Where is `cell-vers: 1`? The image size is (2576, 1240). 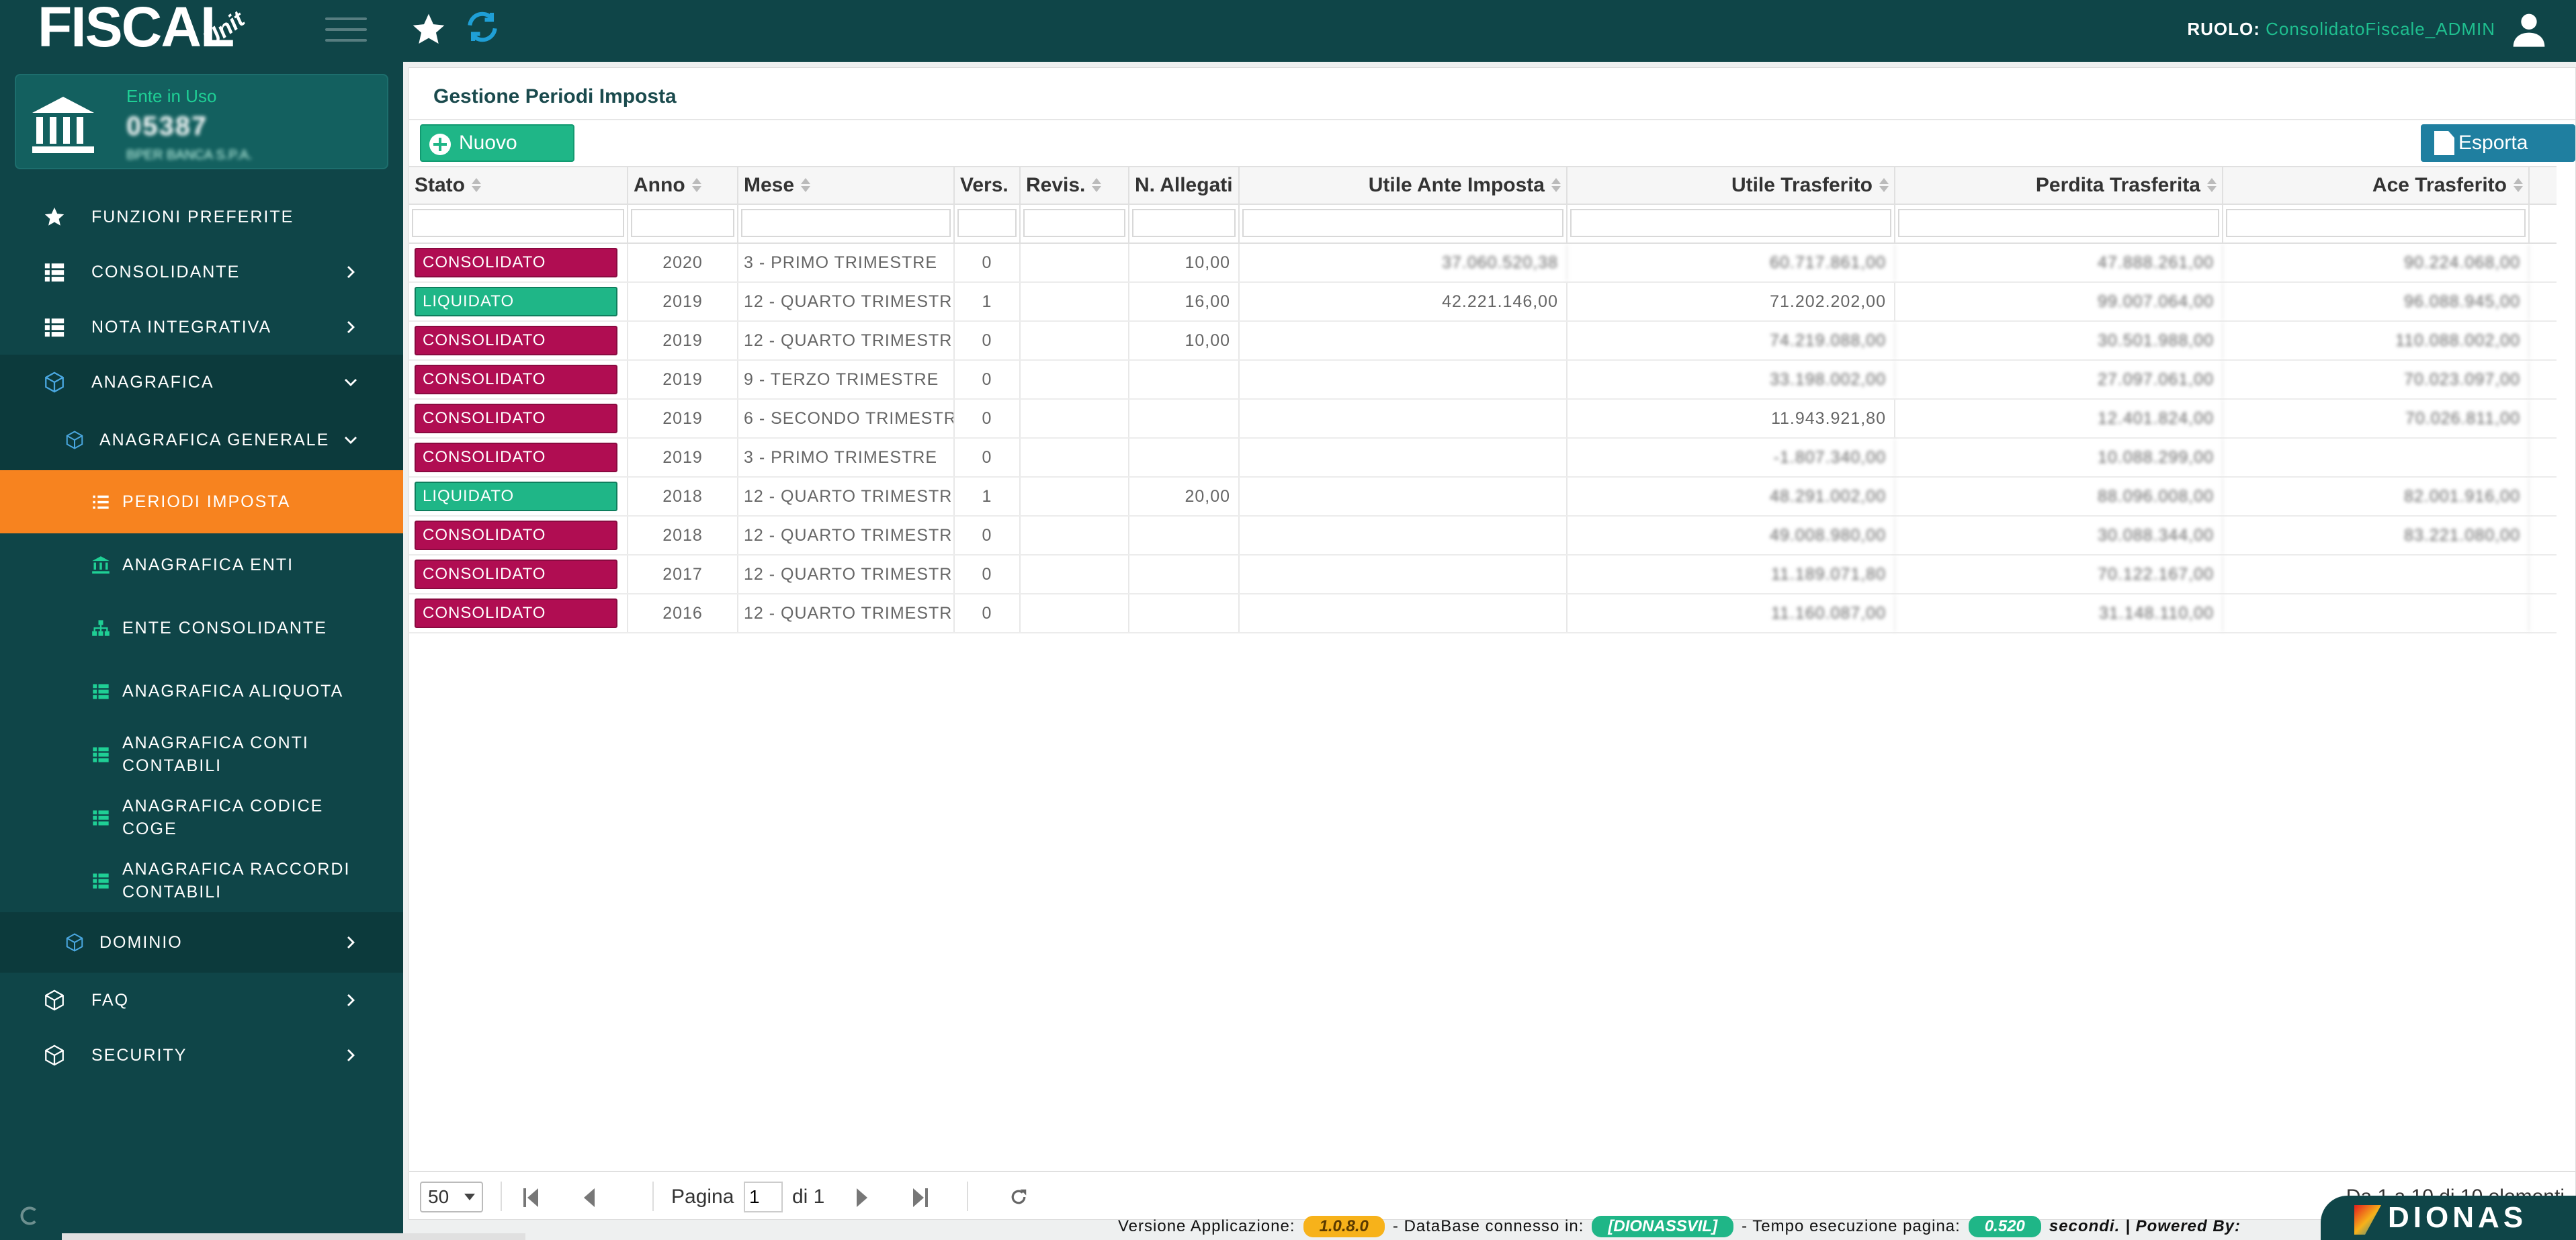 cell-vers: 1 is located at coordinates (988, 496).